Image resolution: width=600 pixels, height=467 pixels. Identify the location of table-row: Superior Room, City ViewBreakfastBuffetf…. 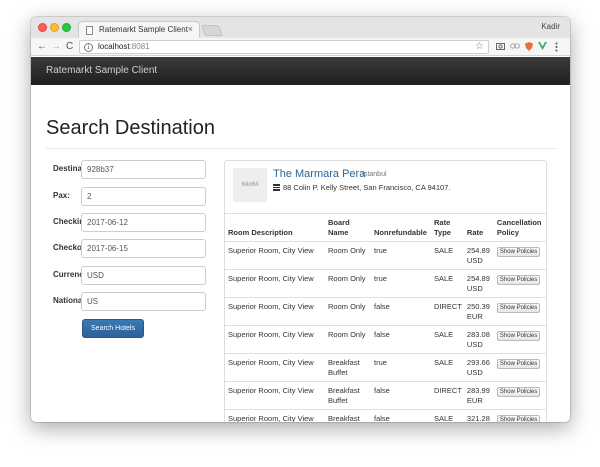
(385, 395).